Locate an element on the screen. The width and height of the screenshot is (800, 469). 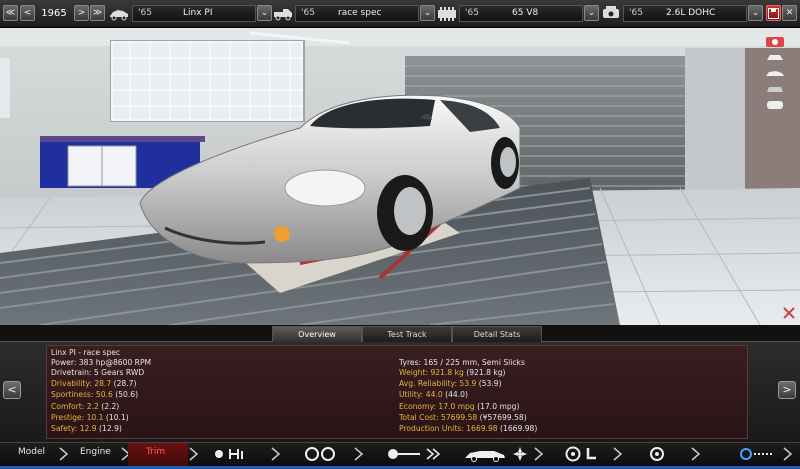
reliability-value: 53.9 is located at coordinates (468, 383).